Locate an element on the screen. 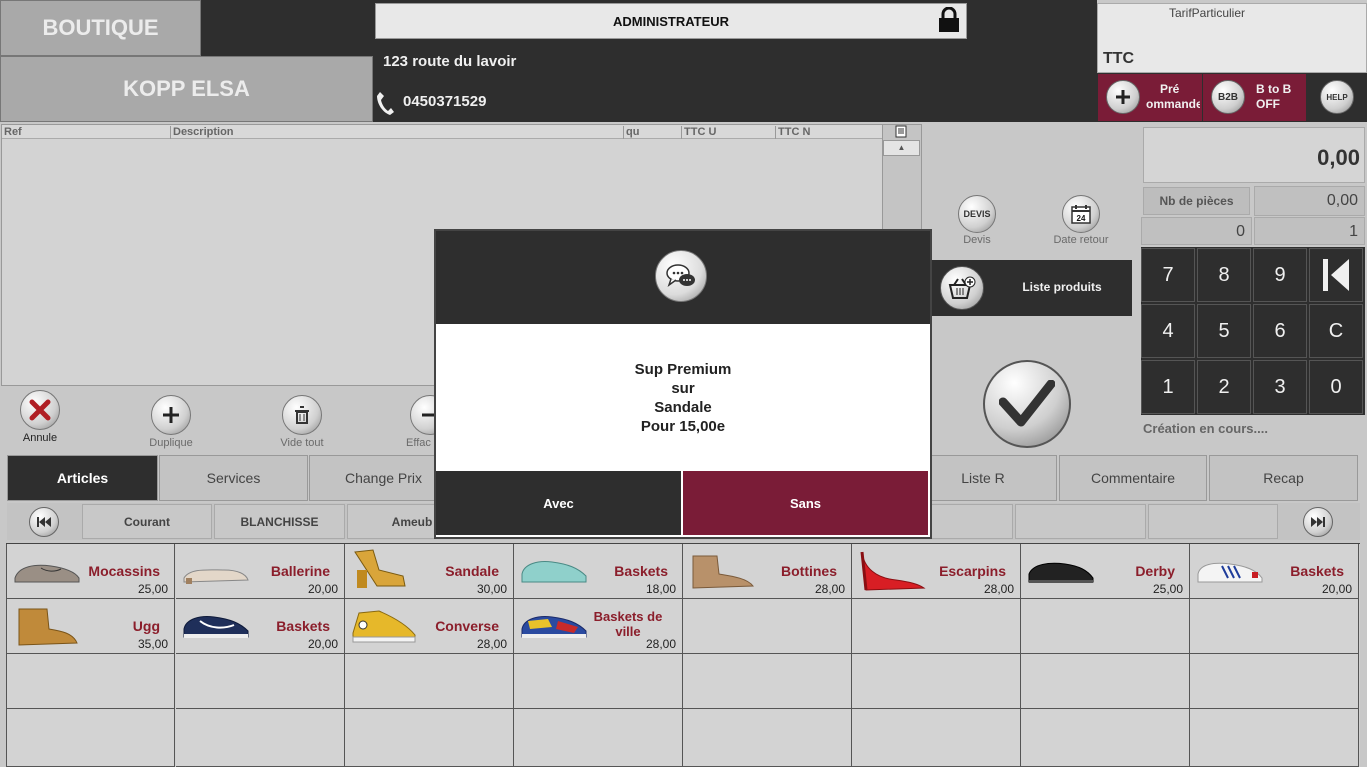  key-clear: C is located at coordinates (1336, 331).